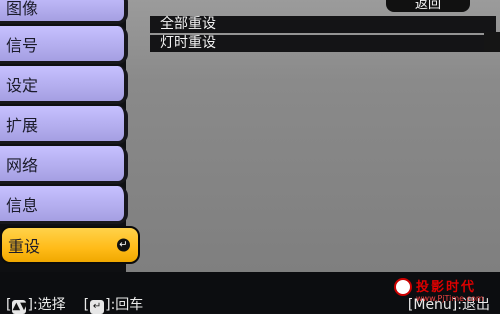 The height and width of the screenshot is (314, 500). I want to click on watermark-url: www.PjTime.com, so click(450, 298).